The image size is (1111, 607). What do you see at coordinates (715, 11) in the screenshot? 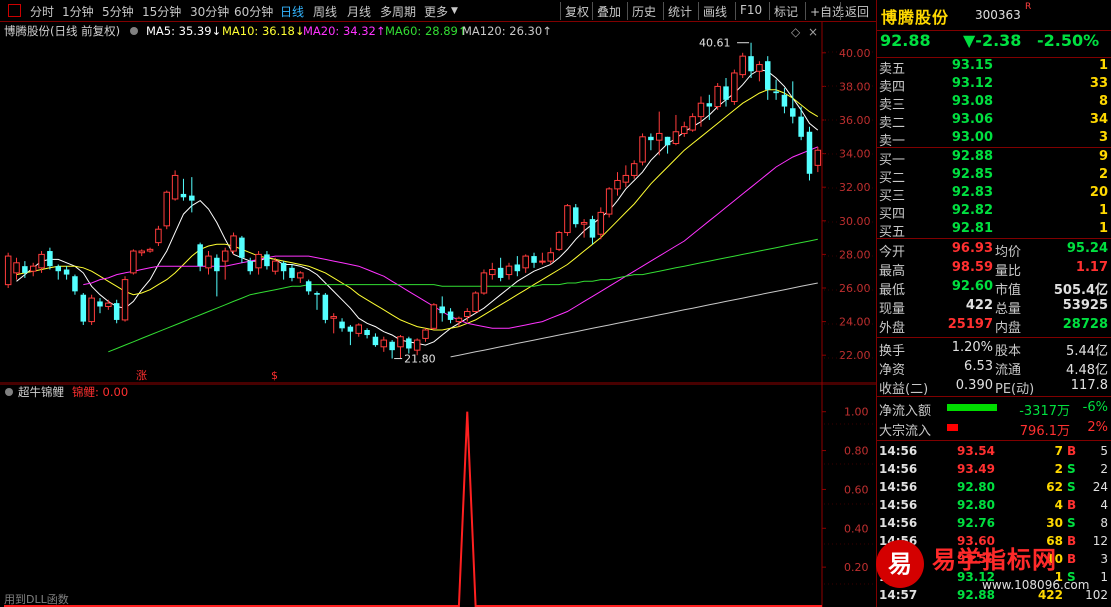
I see `toolbar-button: 画线` at bounding box center [715, 11].